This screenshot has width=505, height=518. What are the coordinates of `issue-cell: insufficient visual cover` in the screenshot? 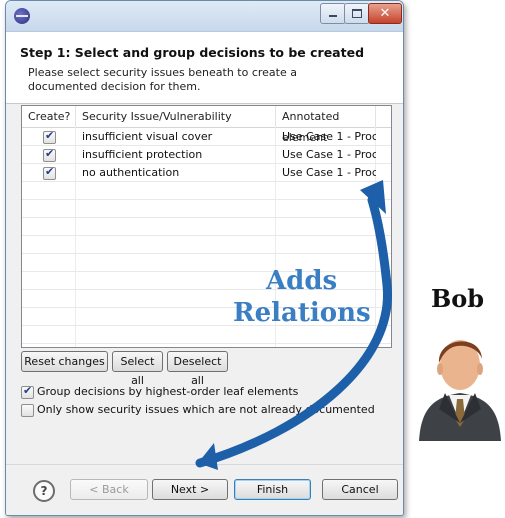 It's located at (147, 136).